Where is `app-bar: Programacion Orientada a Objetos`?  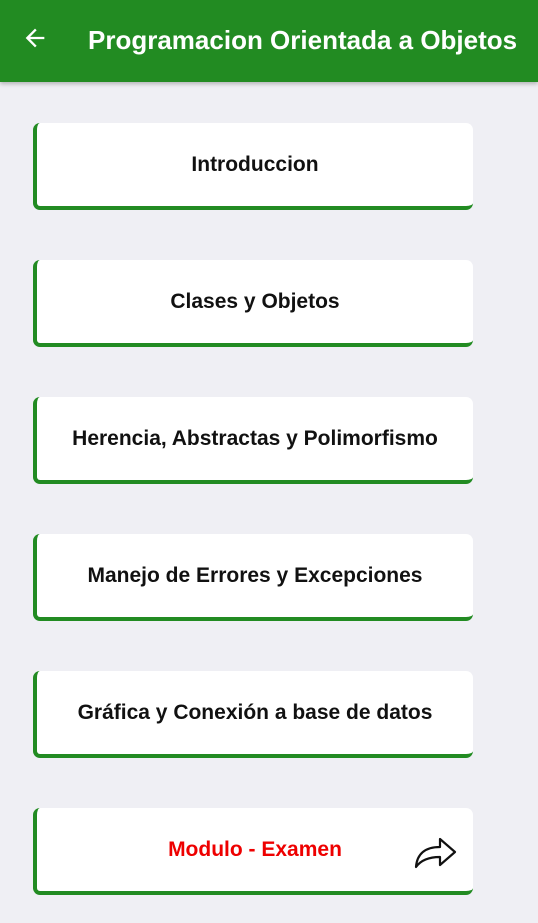 app-bar: Programacion Orientada a Objetos is located at coordinates (269, 41).